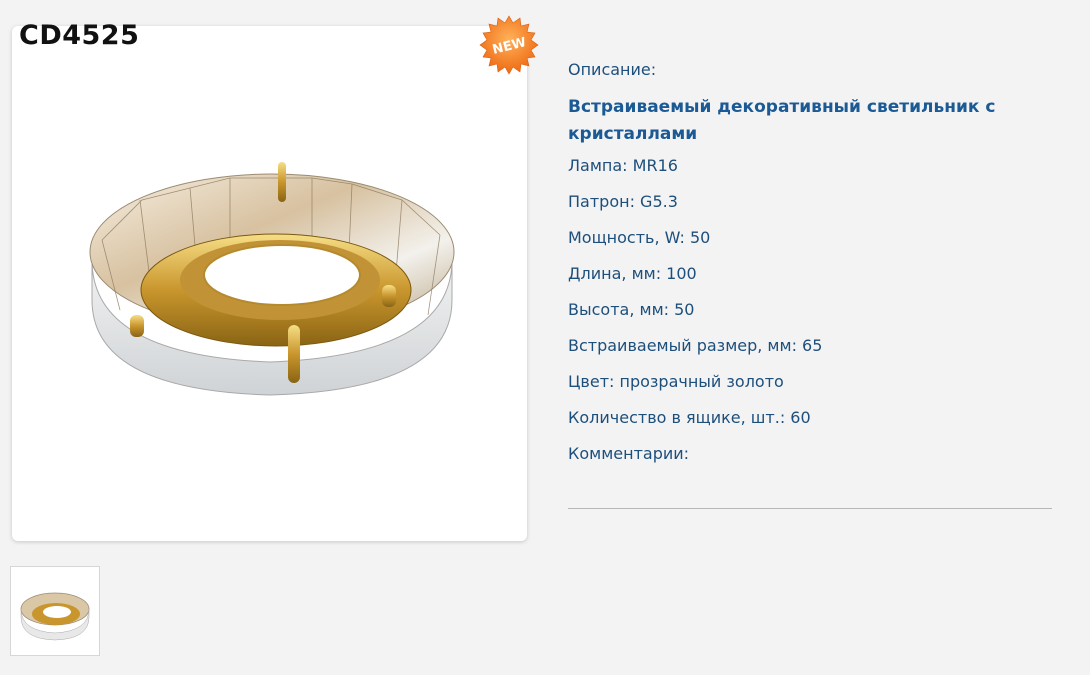 The height and width of the screenshot is (675, 1090). Describe the element at coordinates (55, 616) in the screenshot. I see `thumbnail-photo` at that location.